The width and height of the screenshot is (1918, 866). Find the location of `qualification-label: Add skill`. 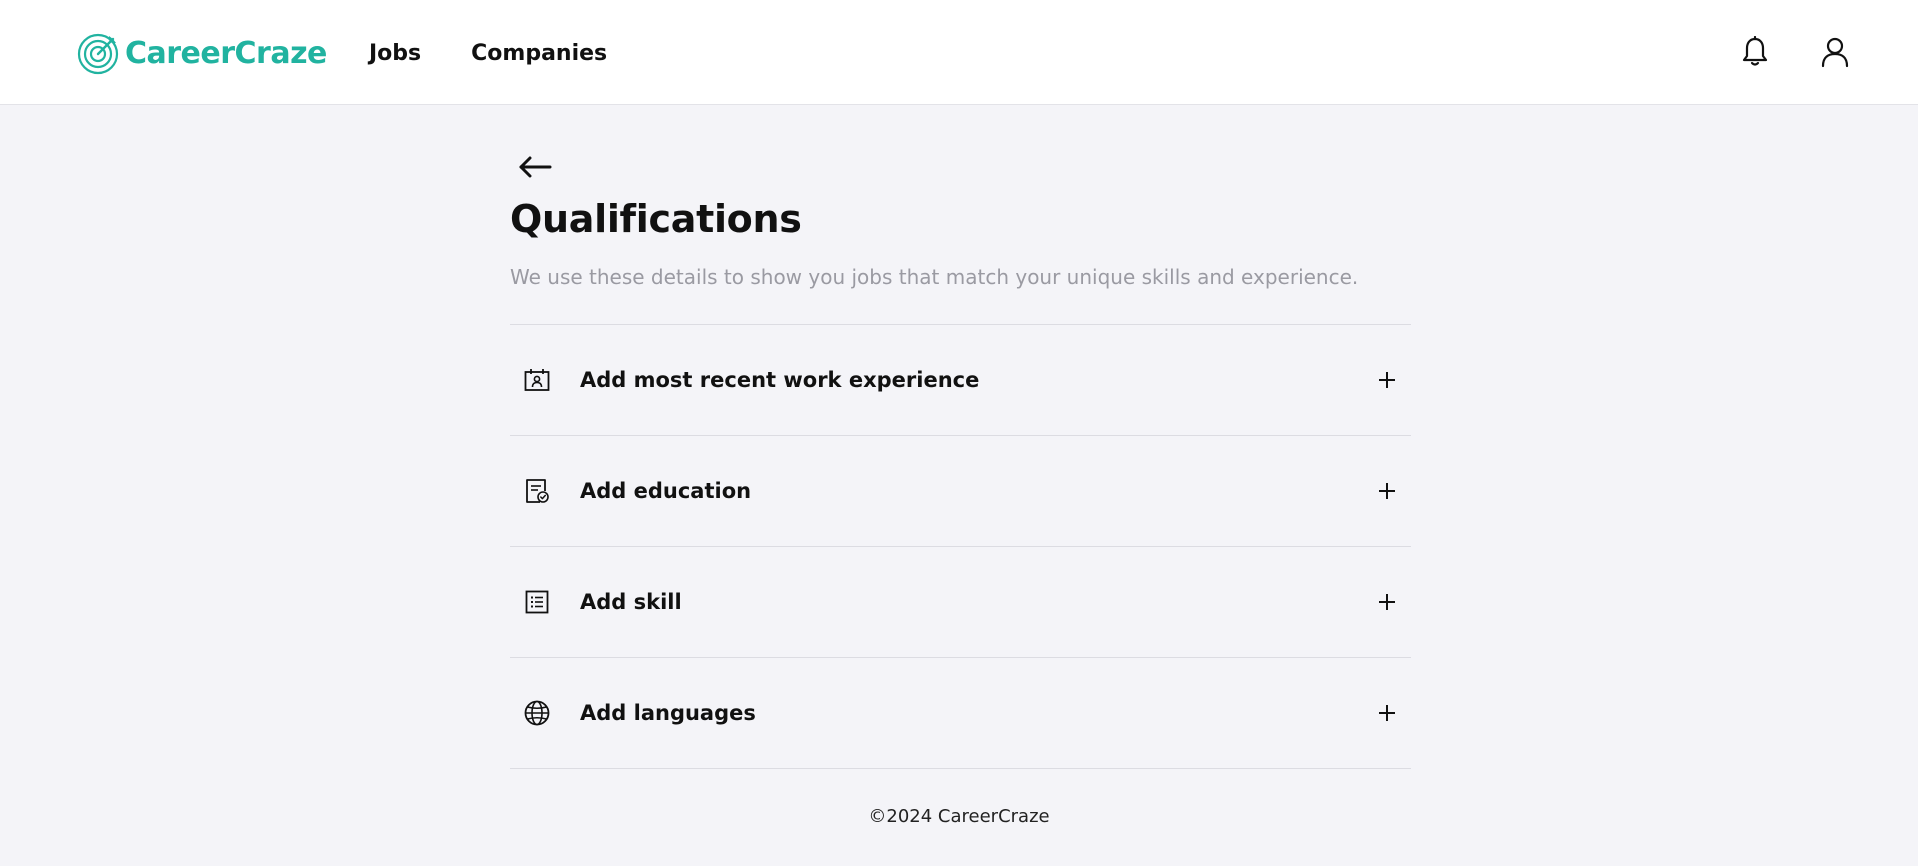

qualification-label: Add skill is located at coordinates (631, 602).